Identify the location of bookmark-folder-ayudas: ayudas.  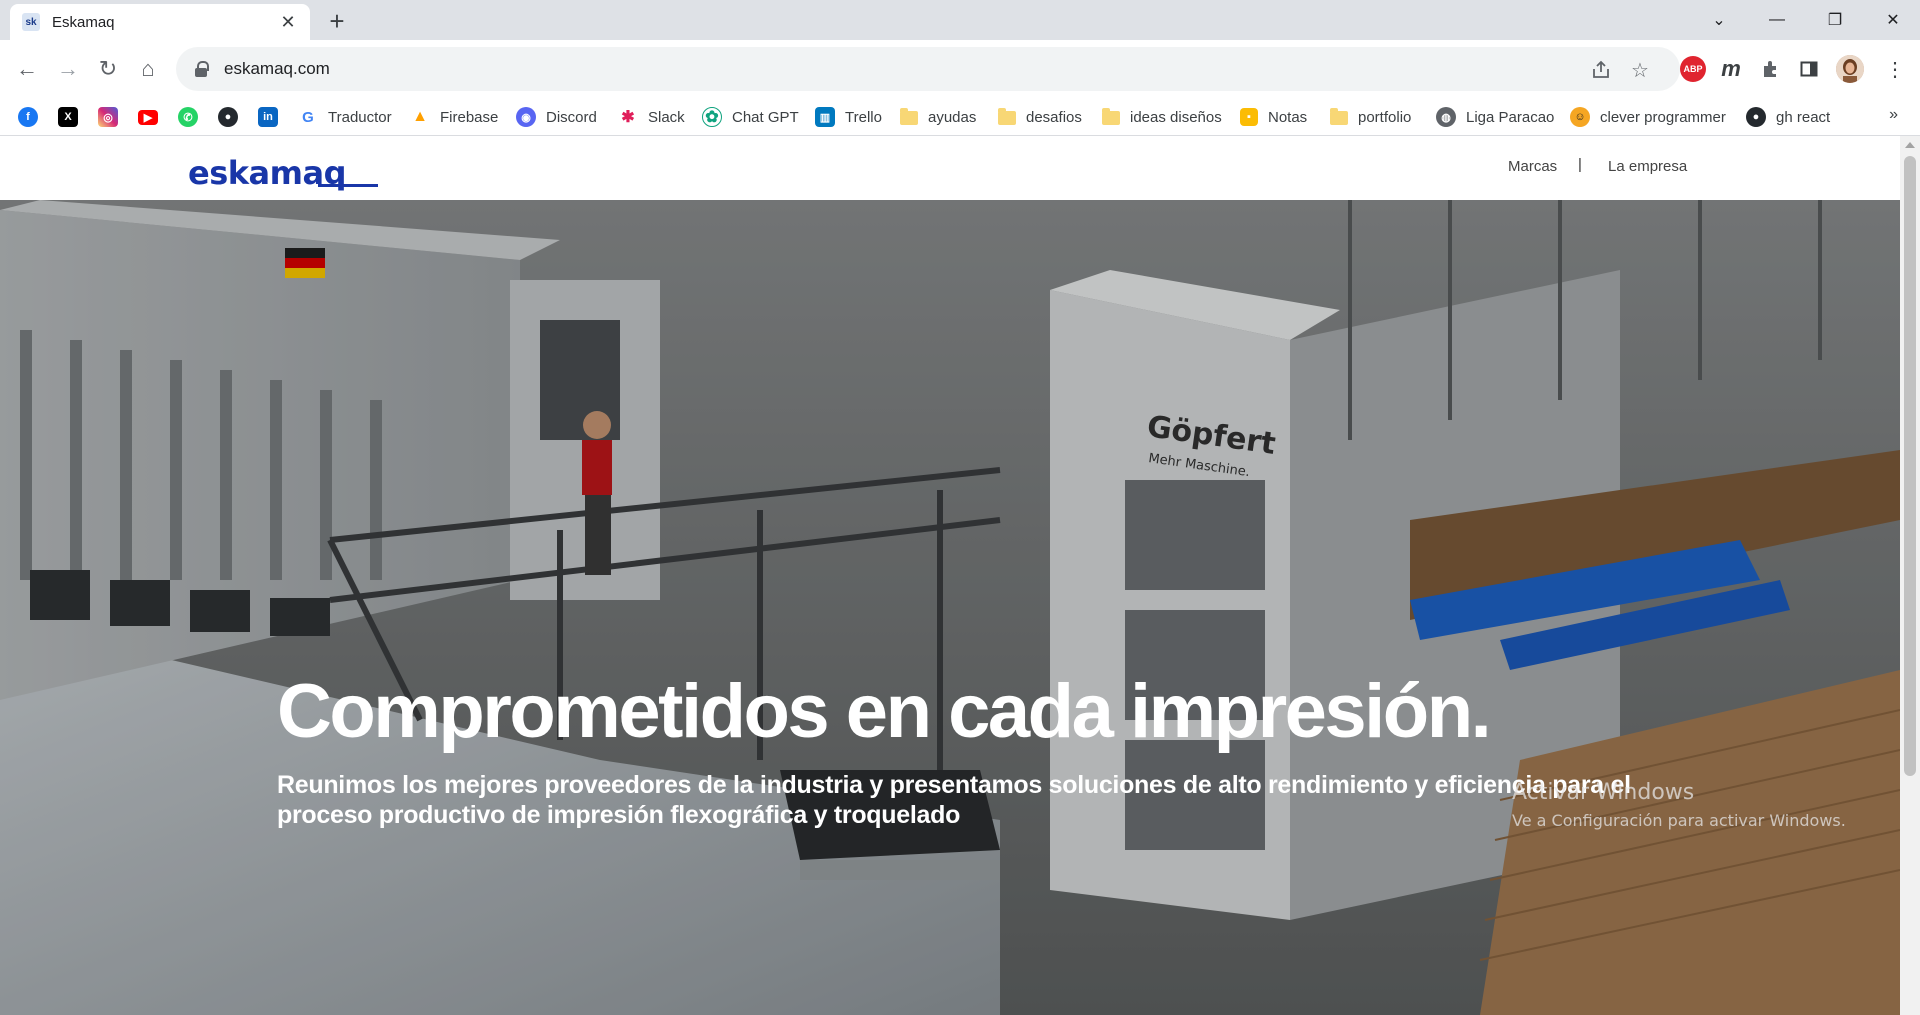
(938, 117).